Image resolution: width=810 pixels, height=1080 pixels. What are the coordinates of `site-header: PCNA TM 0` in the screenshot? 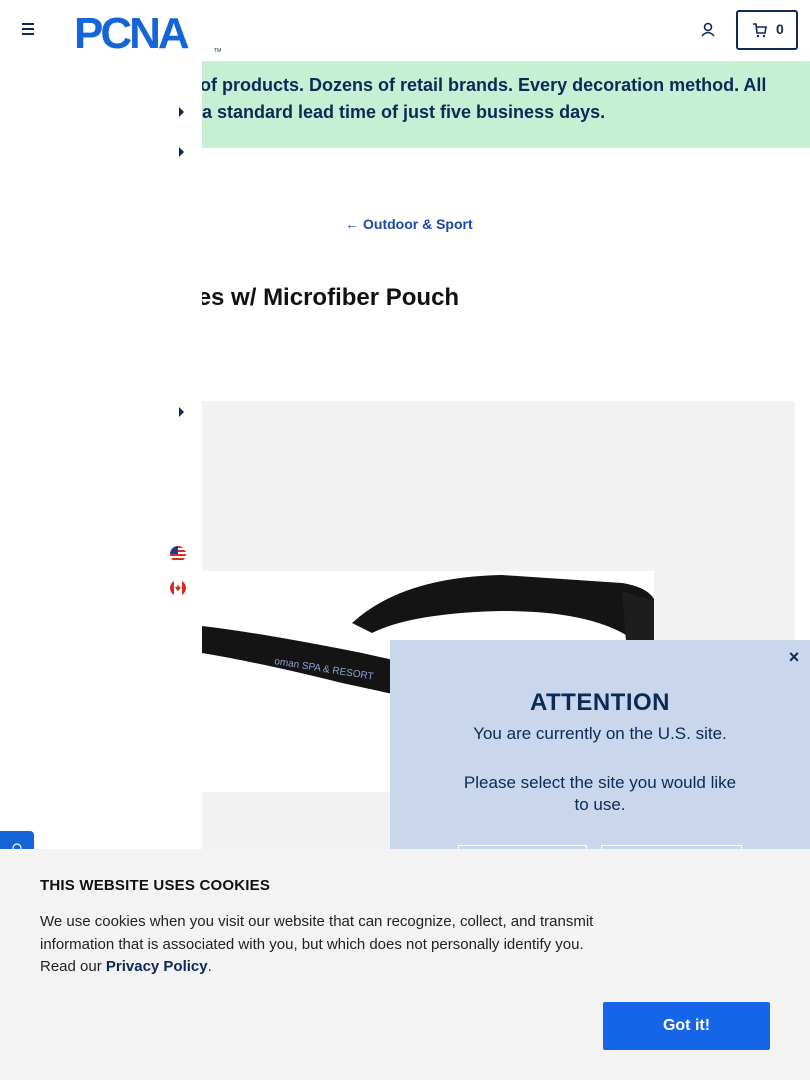 It's located at (405, 30).